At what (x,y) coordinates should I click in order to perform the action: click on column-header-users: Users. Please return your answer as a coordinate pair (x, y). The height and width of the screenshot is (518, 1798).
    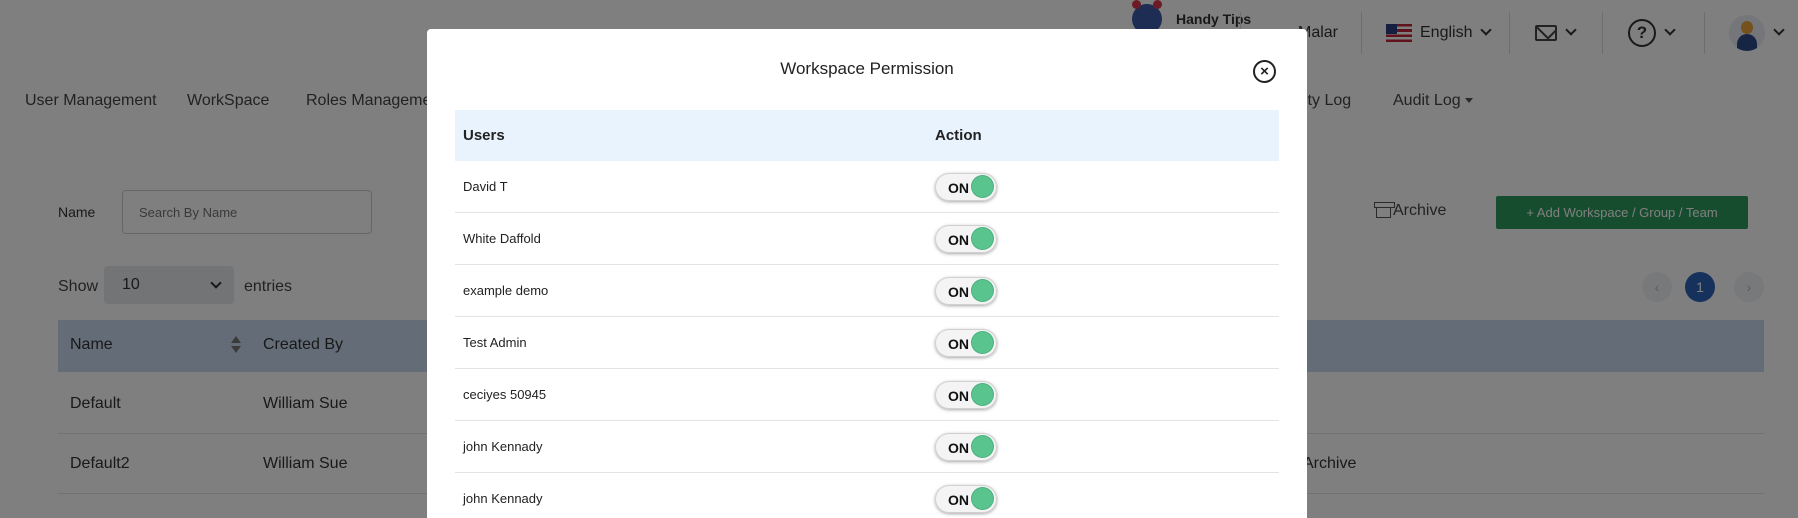
    Looking at the image, I should click on (484, 135).